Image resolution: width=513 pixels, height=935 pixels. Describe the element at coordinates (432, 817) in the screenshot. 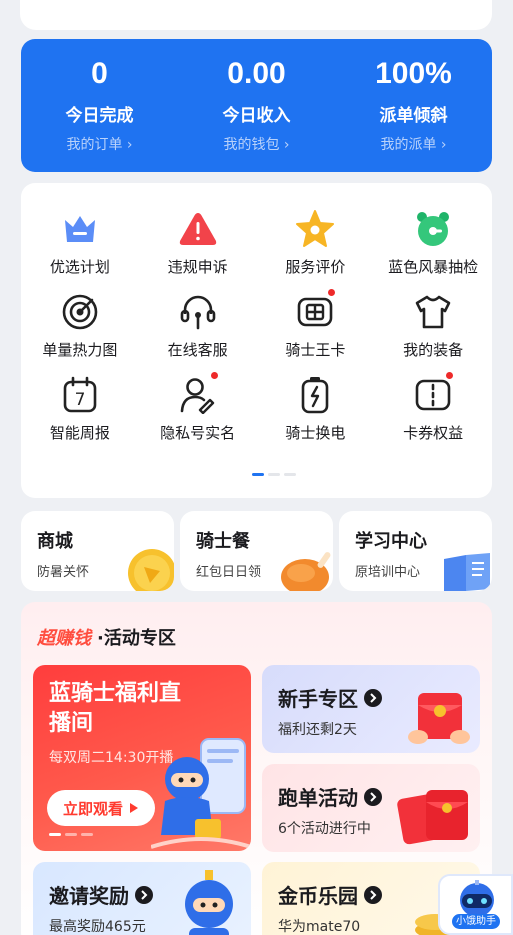

I see `red-envelopes-icon` at that location.